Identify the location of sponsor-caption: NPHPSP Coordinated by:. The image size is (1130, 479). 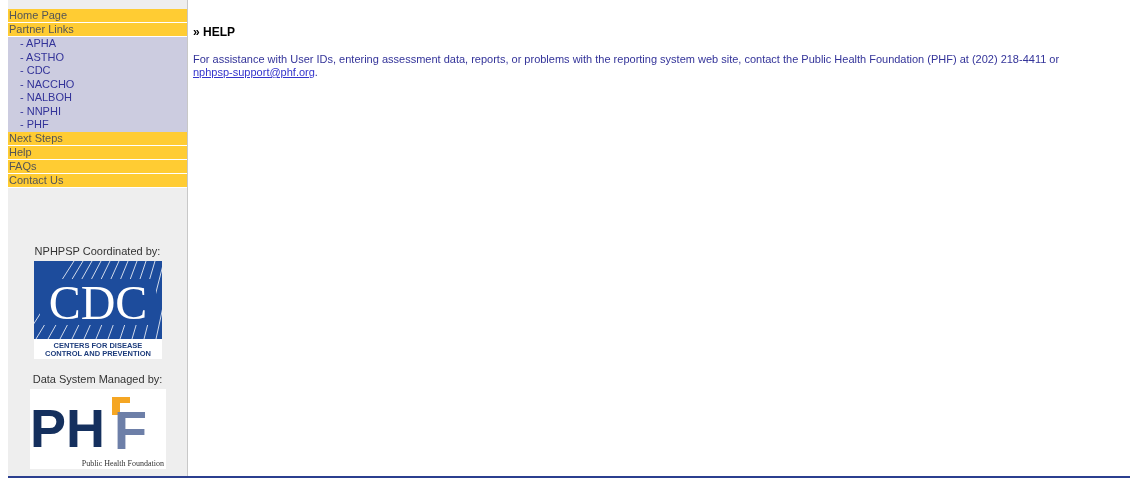
(97, 250).